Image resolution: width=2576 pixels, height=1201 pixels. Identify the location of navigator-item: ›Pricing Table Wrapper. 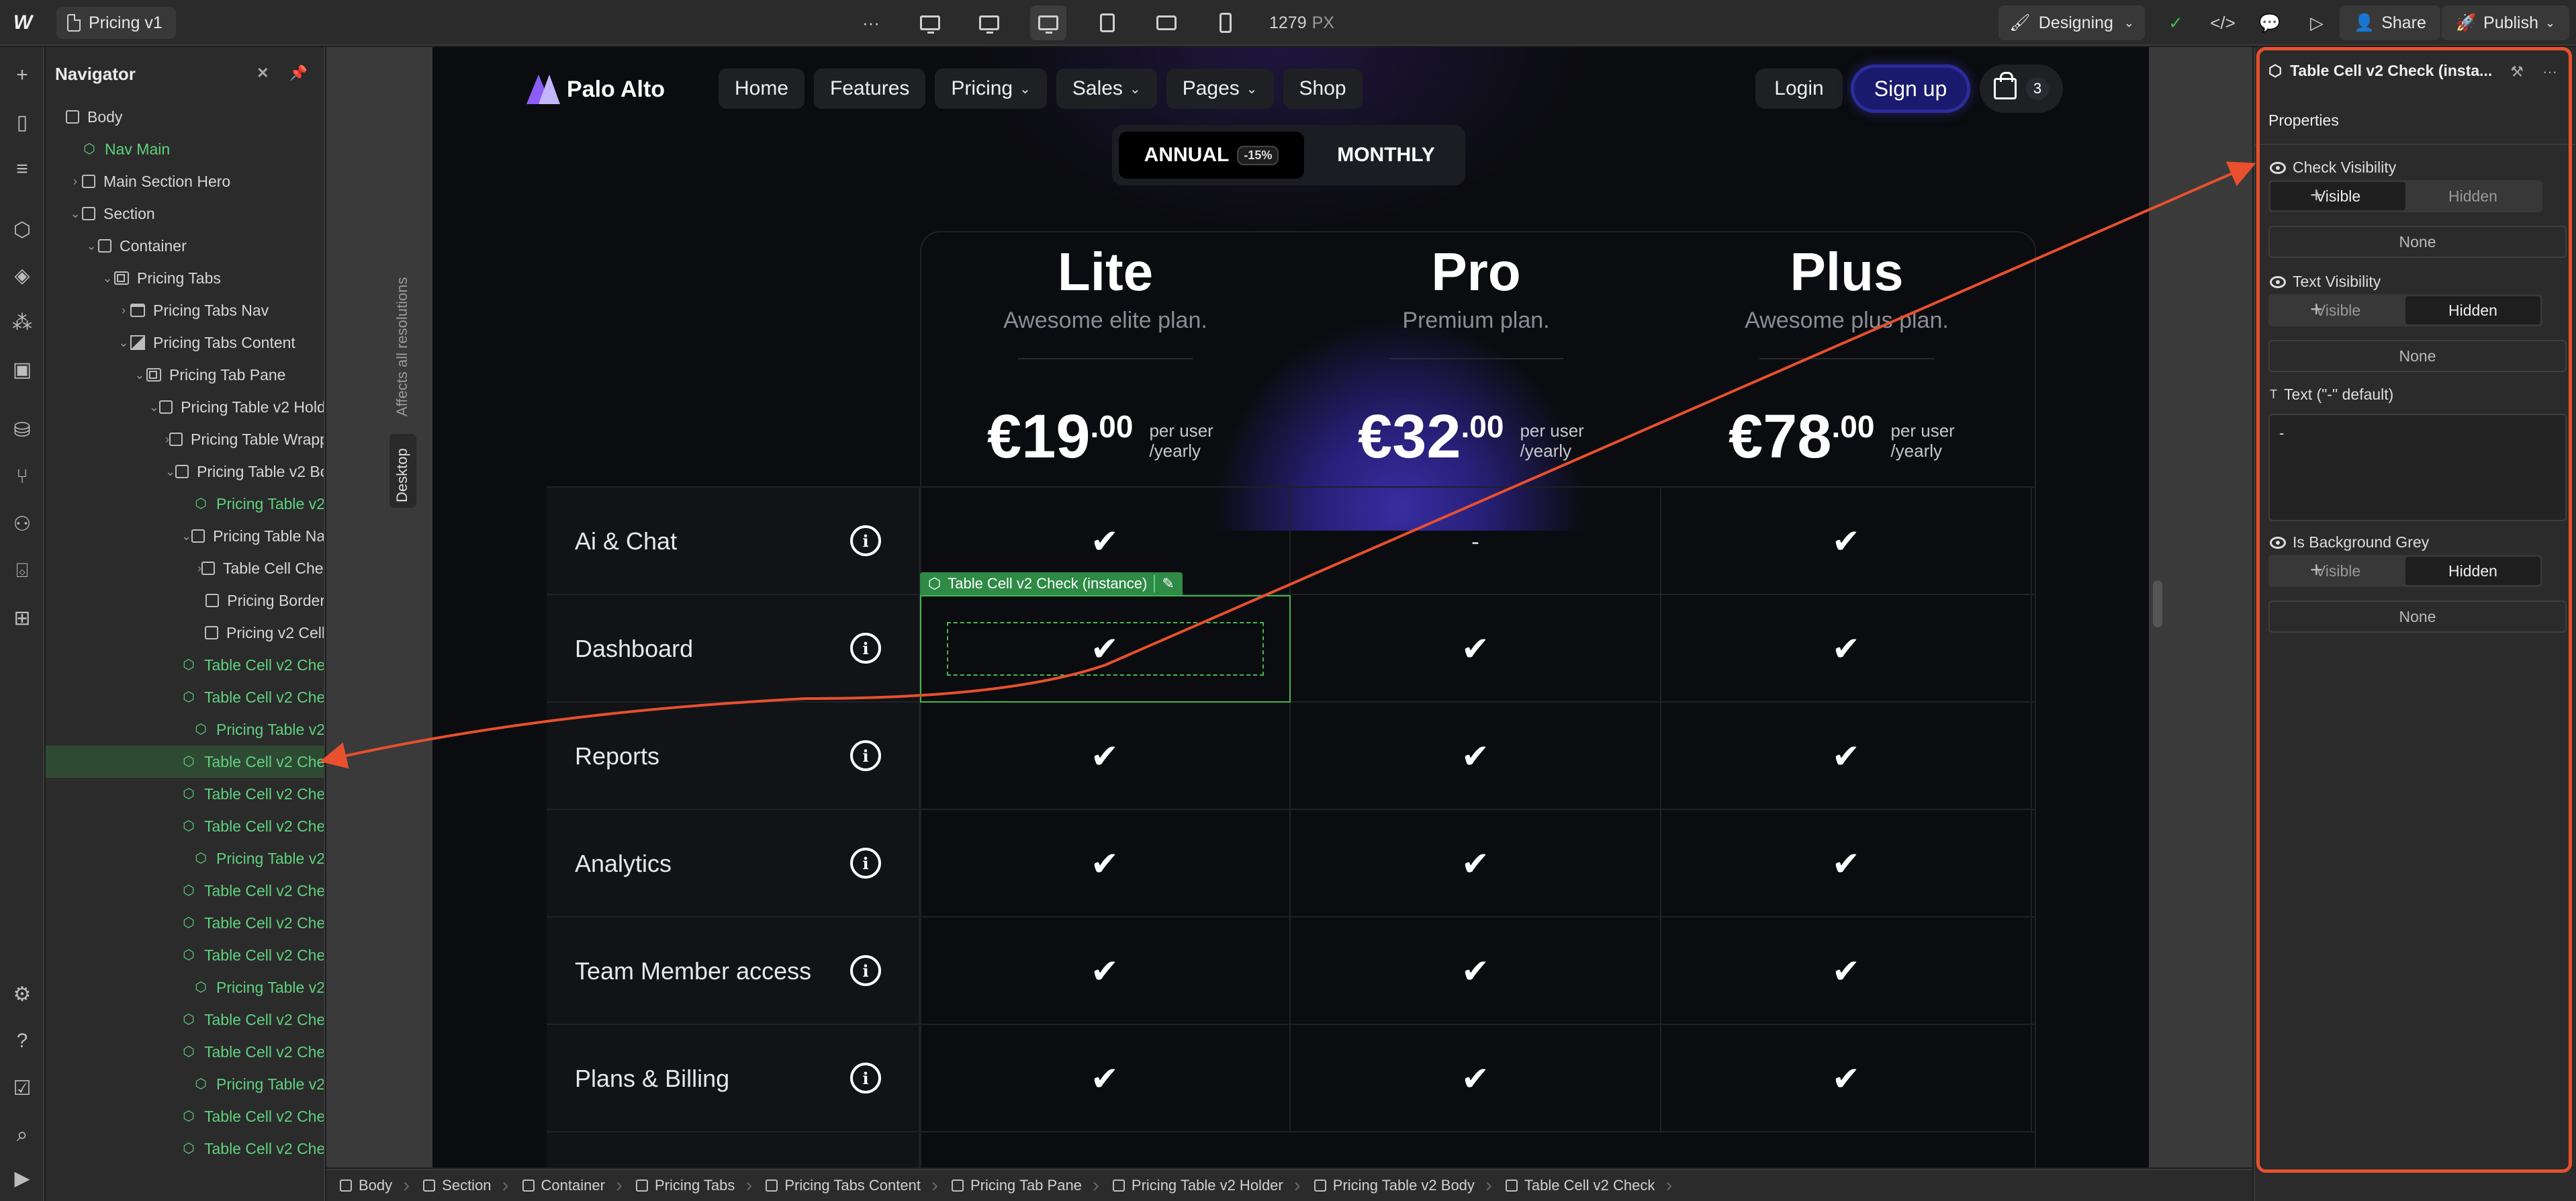
(185, 439).